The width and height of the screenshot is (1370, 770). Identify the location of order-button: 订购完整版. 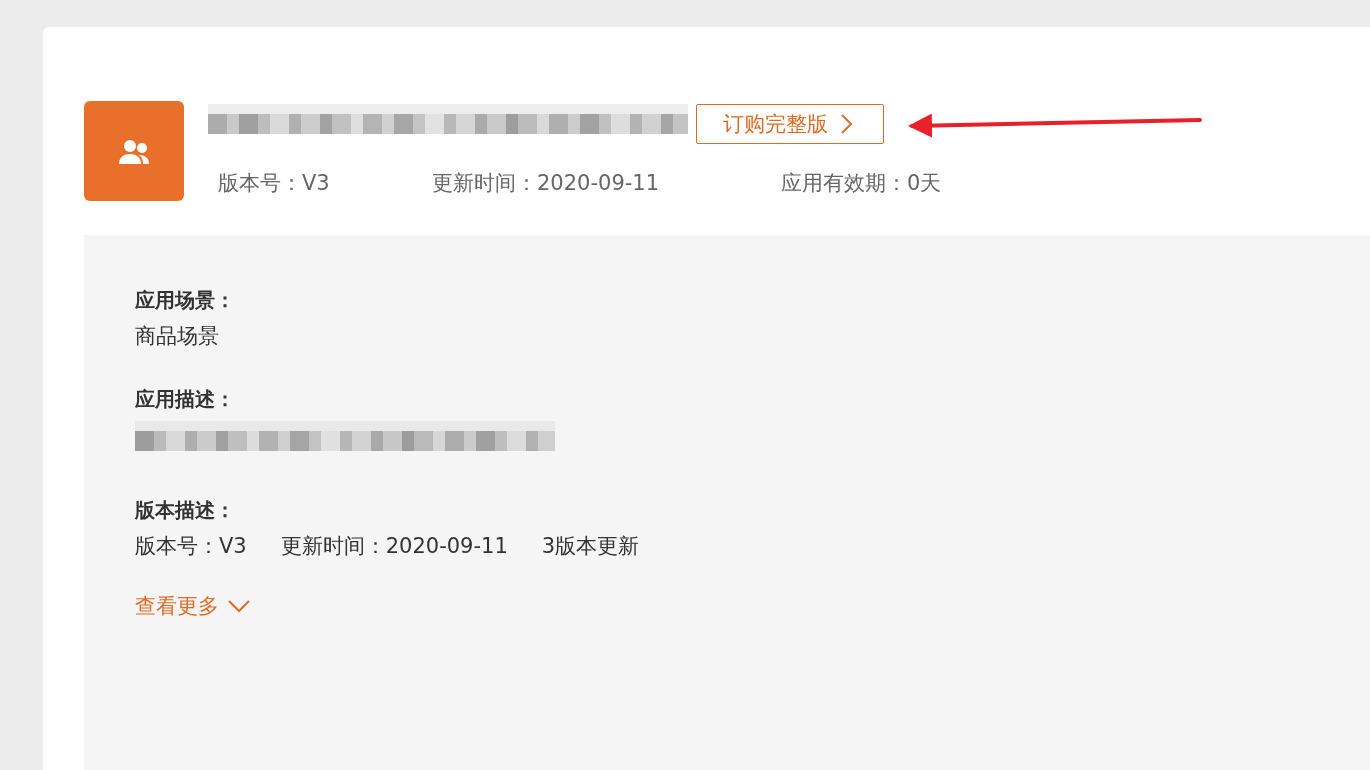
(790, 124).